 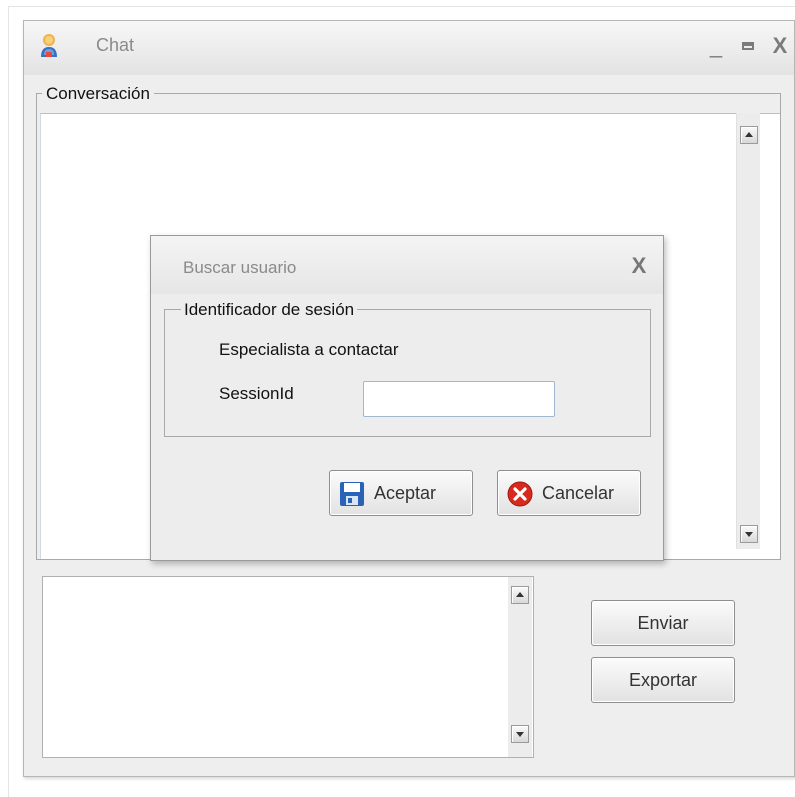 I want to click on sessionid-label: SessionId, so click(x=256, y=393).